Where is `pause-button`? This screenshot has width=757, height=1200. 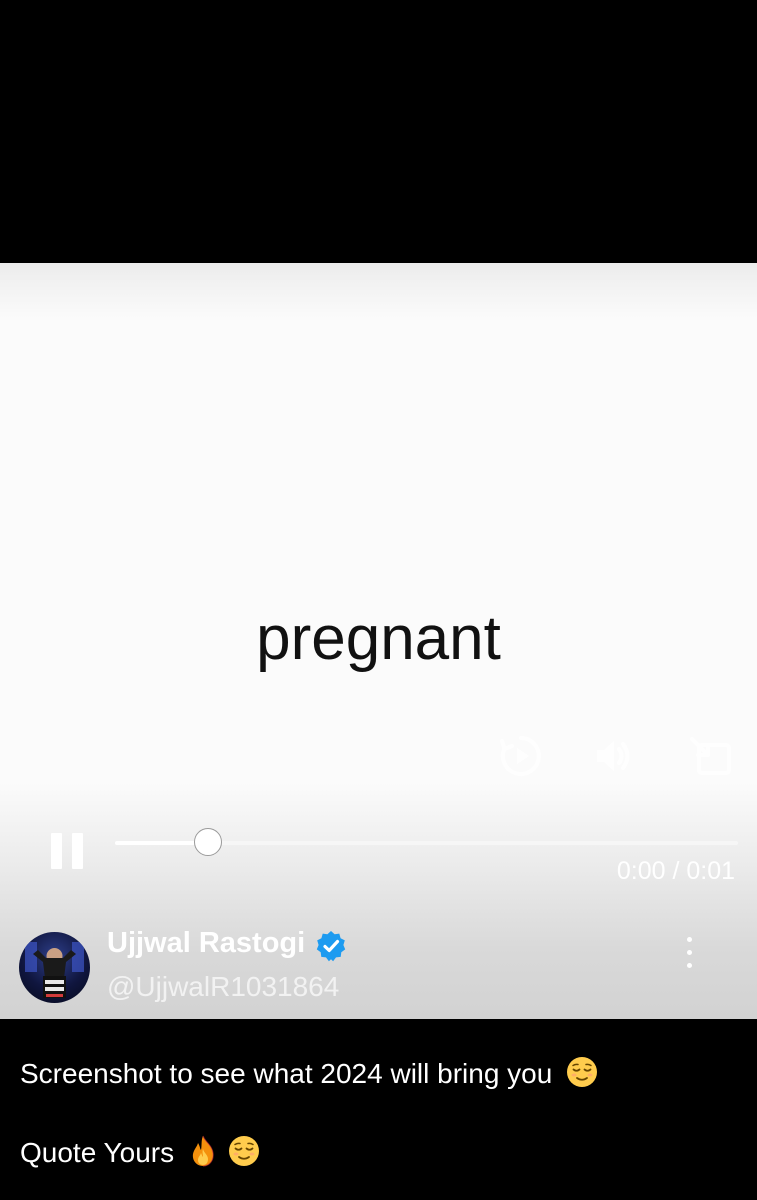
pause-button is located at coordinates (68, 851).